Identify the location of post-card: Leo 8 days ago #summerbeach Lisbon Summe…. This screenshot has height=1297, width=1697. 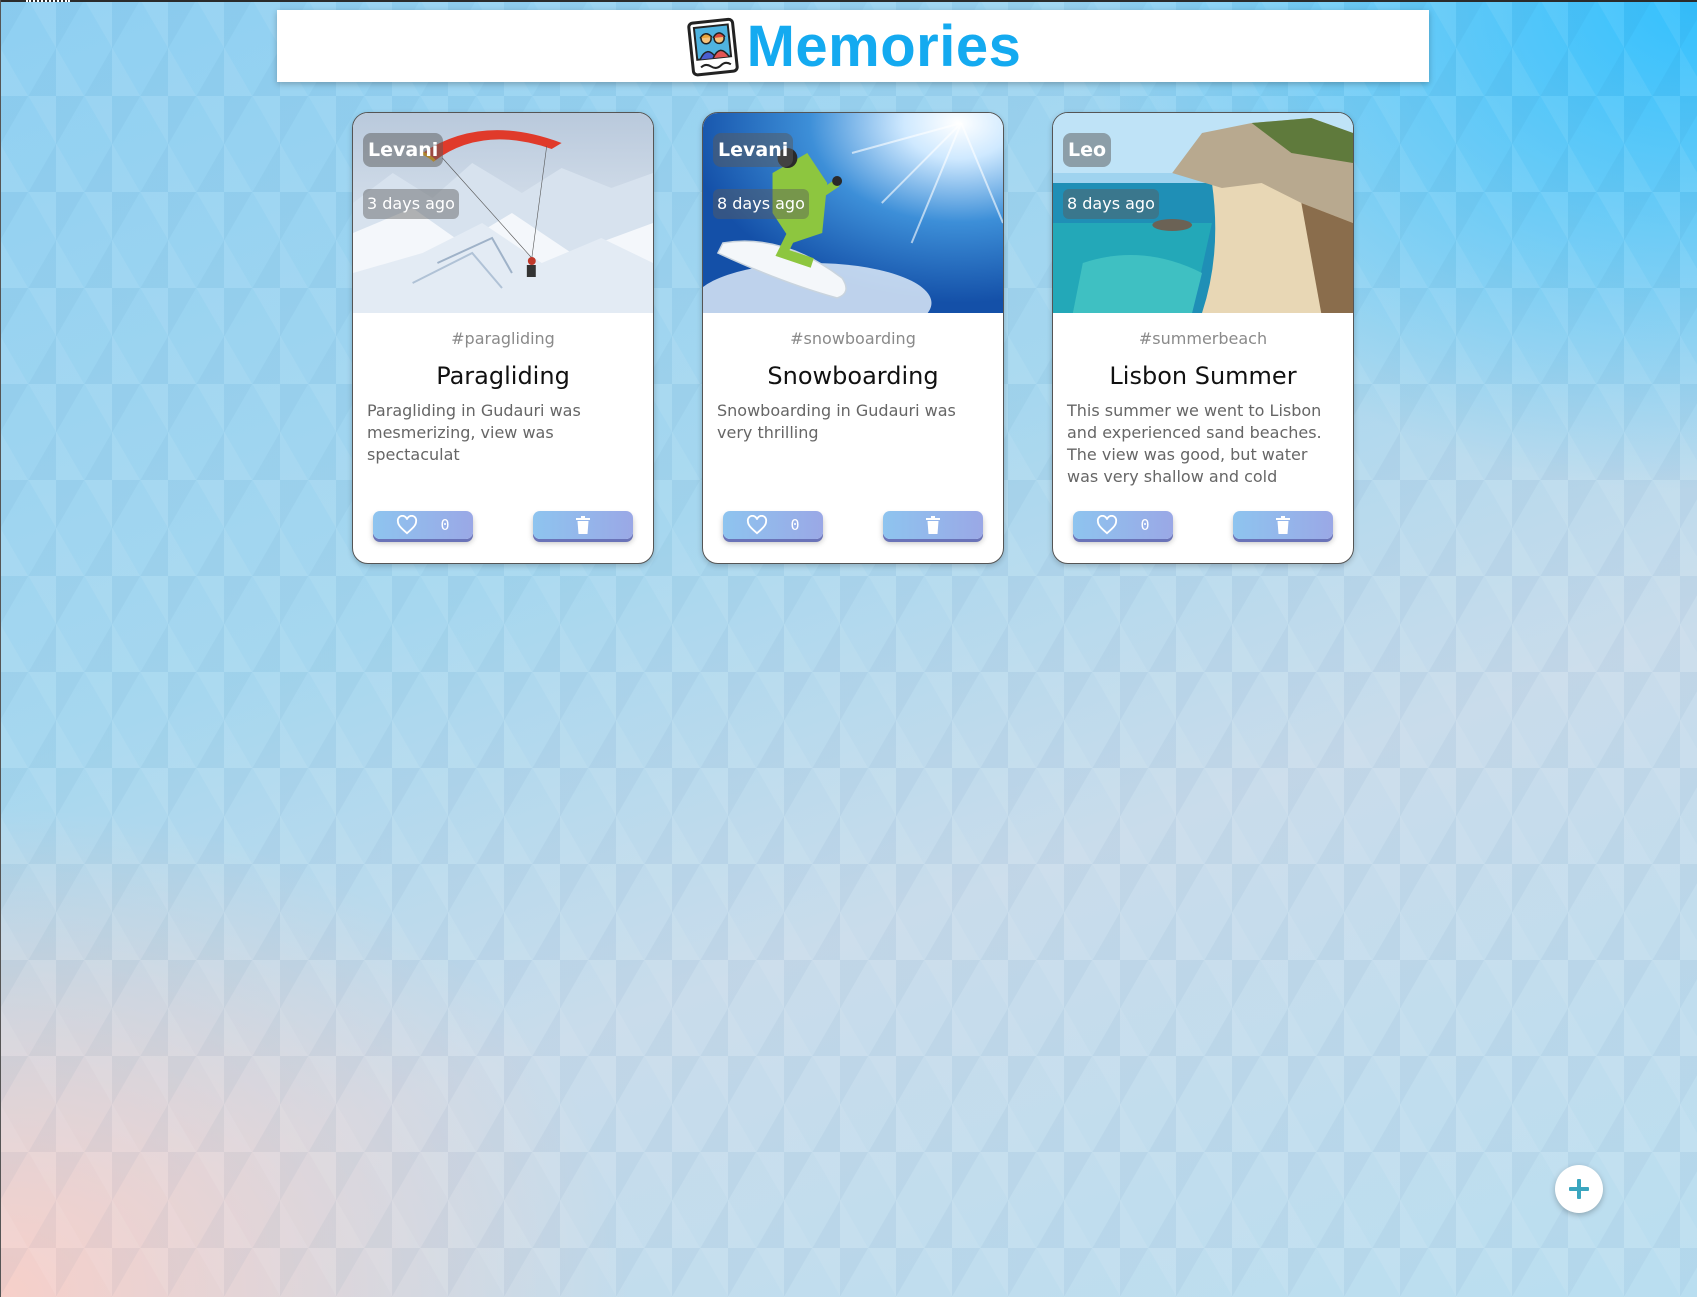
(1203, 338).